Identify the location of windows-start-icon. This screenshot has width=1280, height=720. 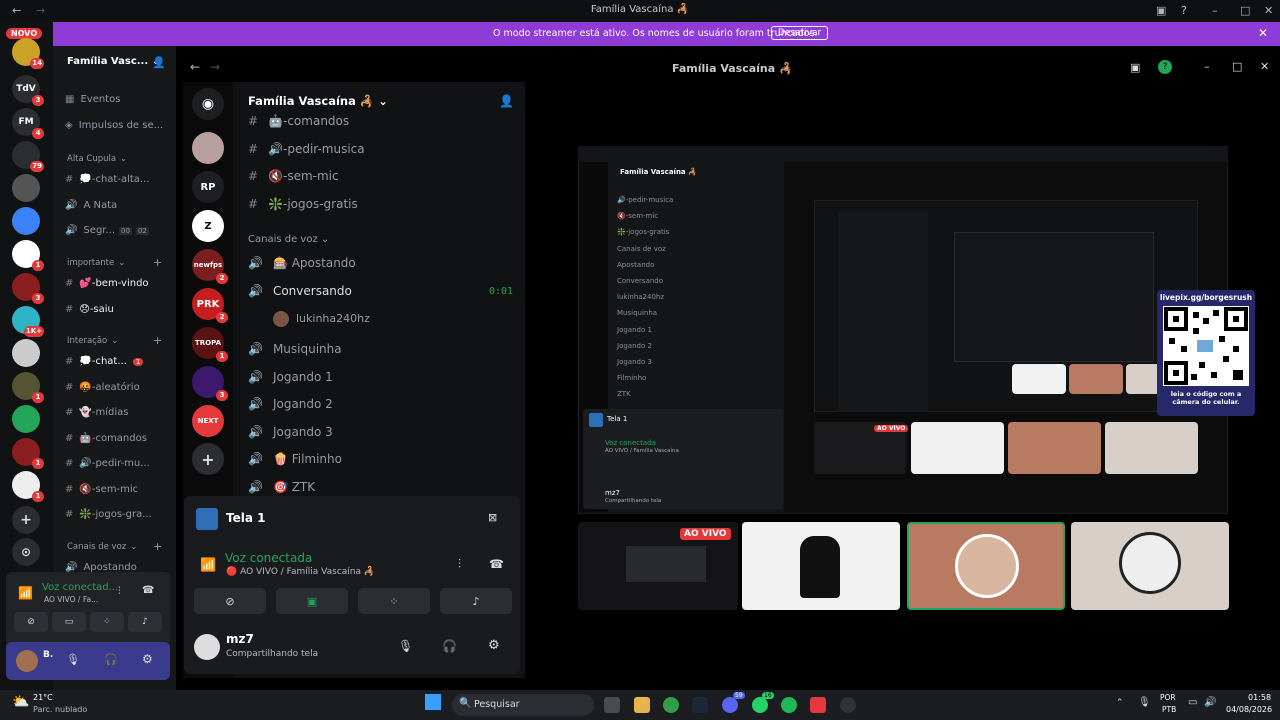
(433, 702).